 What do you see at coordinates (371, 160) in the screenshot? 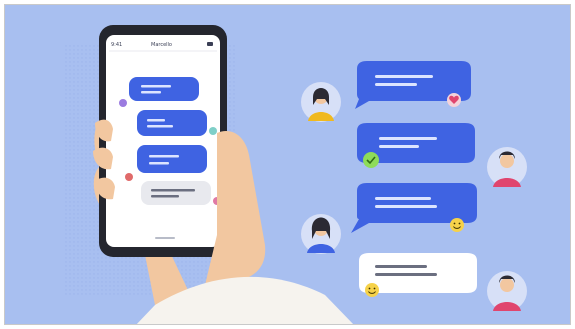
I see `check-reaction-icon` at bounding box center [371, 160].